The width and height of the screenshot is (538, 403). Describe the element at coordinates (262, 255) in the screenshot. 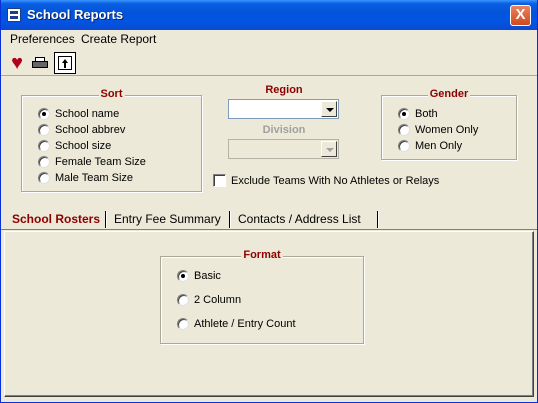

I see `format-group-title: Format` at that location.